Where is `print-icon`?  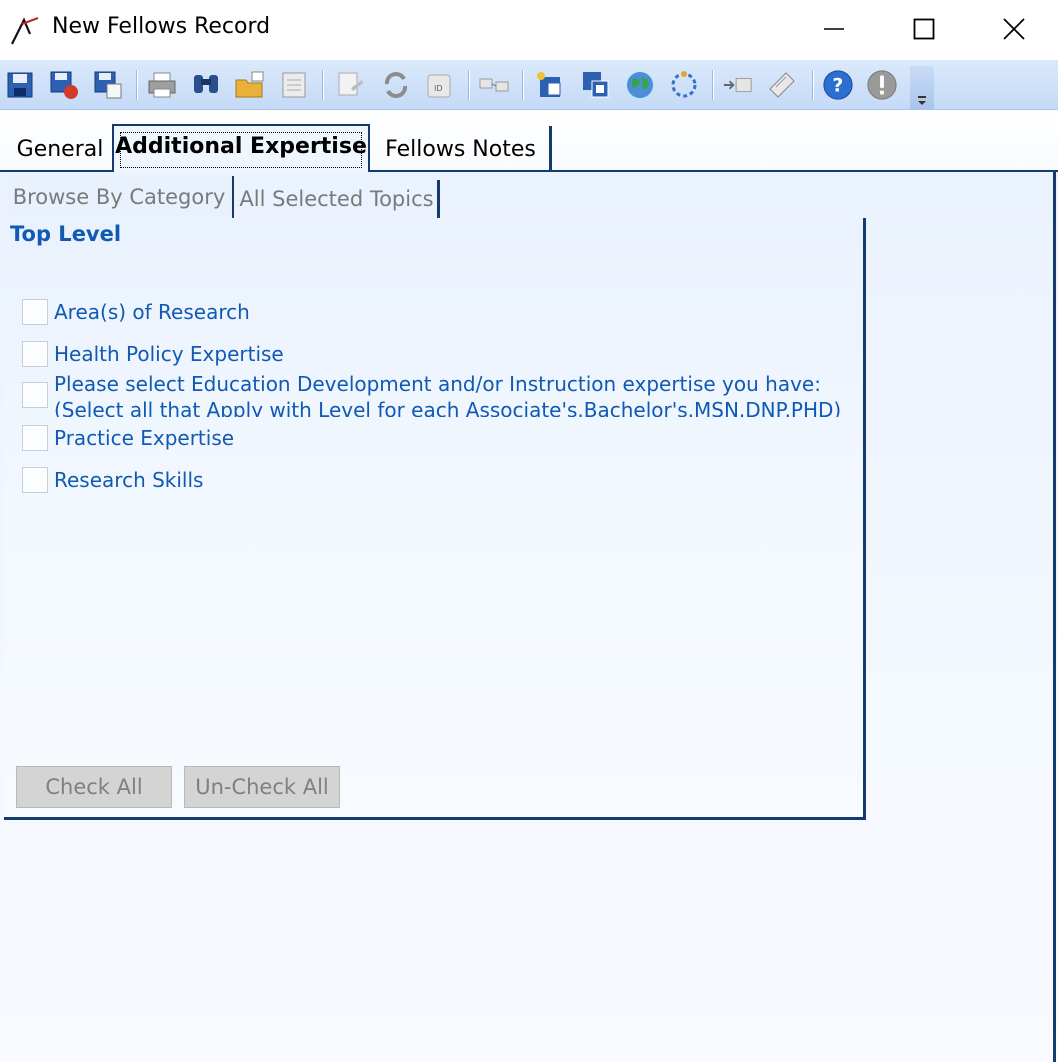
print-icon is located at coordinates (162, 85).